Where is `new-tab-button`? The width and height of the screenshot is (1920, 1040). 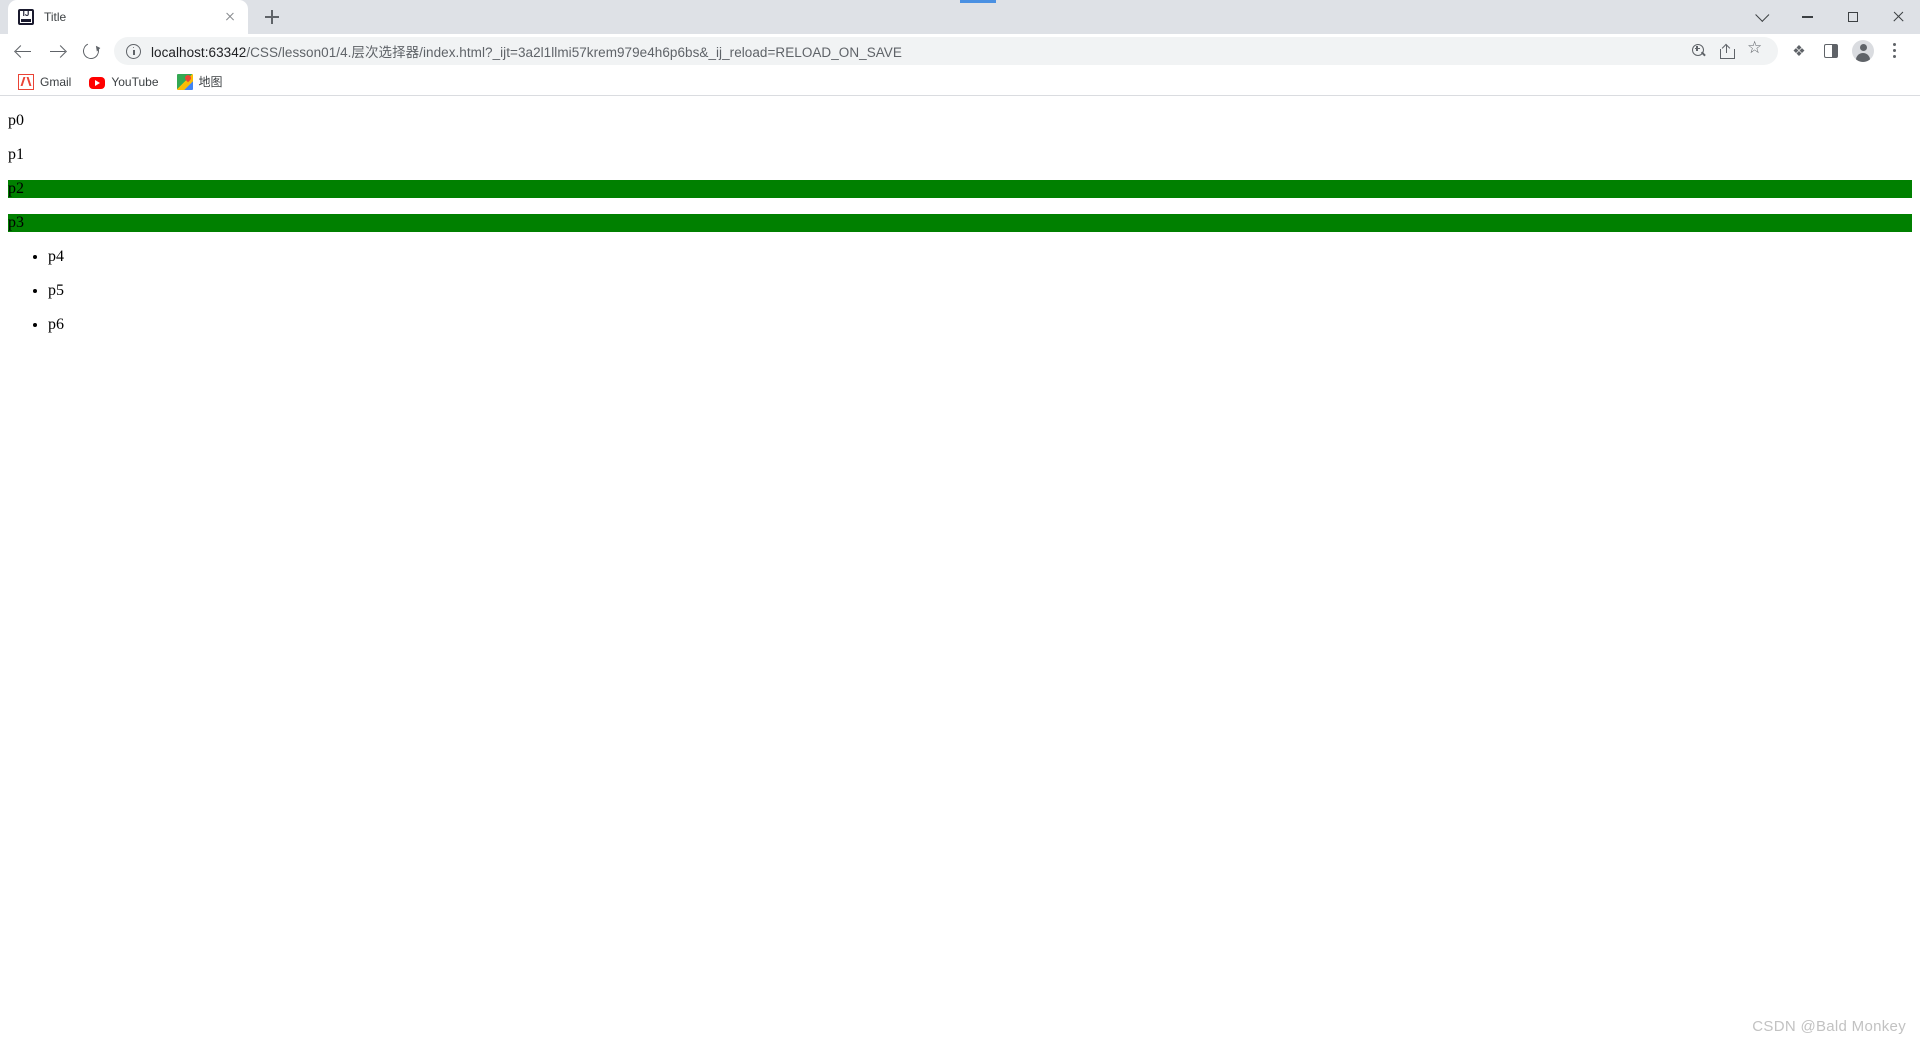 new-tab-button is located at coordinates (272, 17).